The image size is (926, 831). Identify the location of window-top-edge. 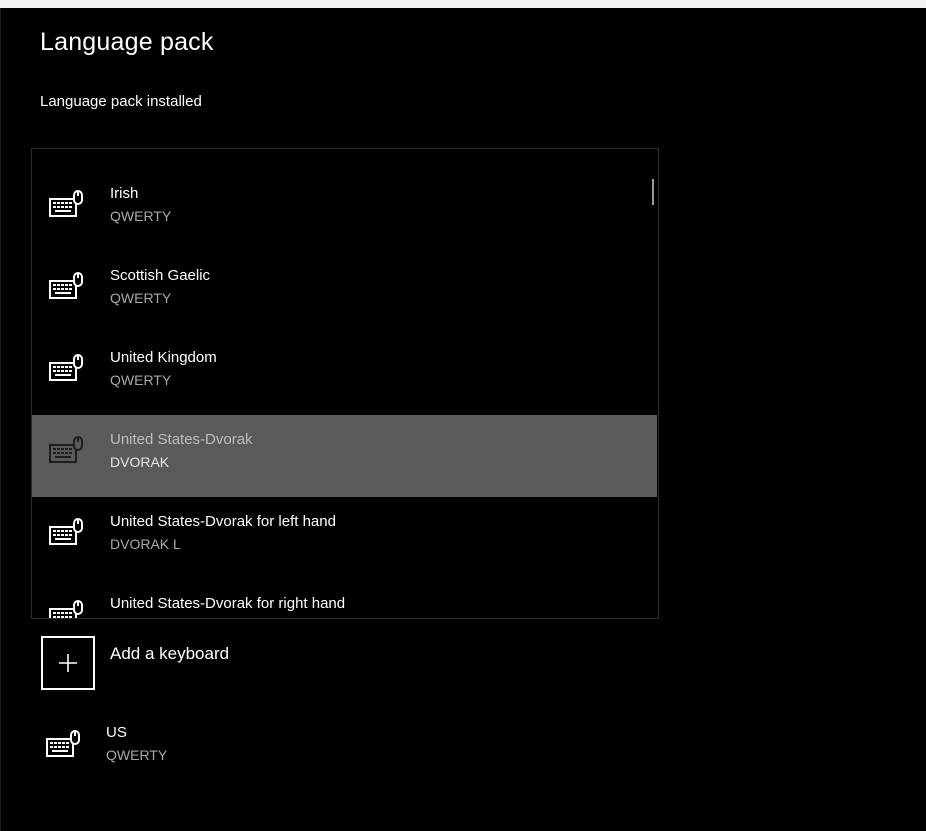
(463, 4).